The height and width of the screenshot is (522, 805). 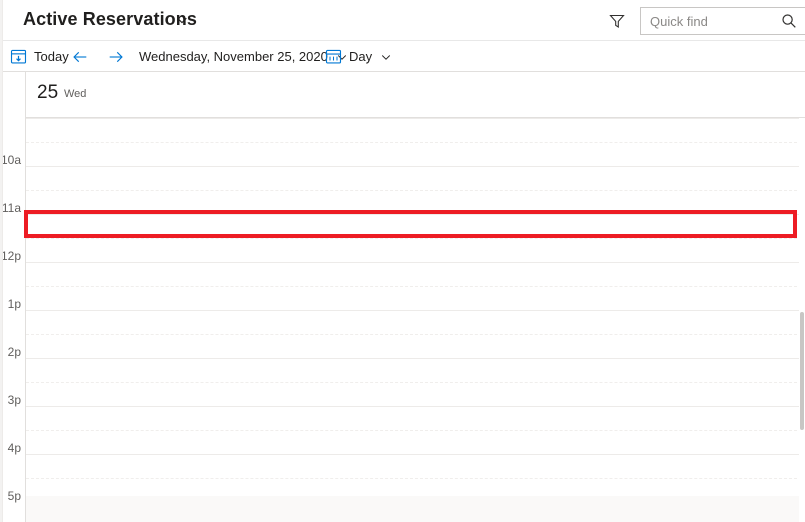 What do you see at coordinates (404, 56) in the screenshot?
I see `calendar-toolbar: Today Wednesday, November 25, 2020 Day` at bounding box center [404, 56].